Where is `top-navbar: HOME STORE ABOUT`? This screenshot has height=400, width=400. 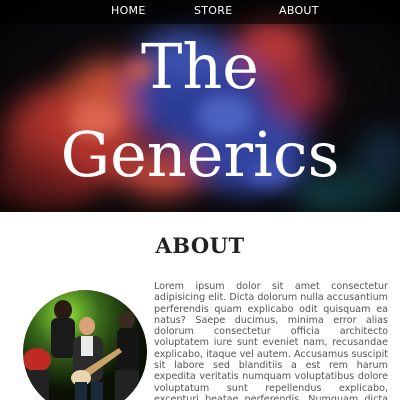 top-navbar: HOME STORE ABOUT is located at coordinates (200, 12).